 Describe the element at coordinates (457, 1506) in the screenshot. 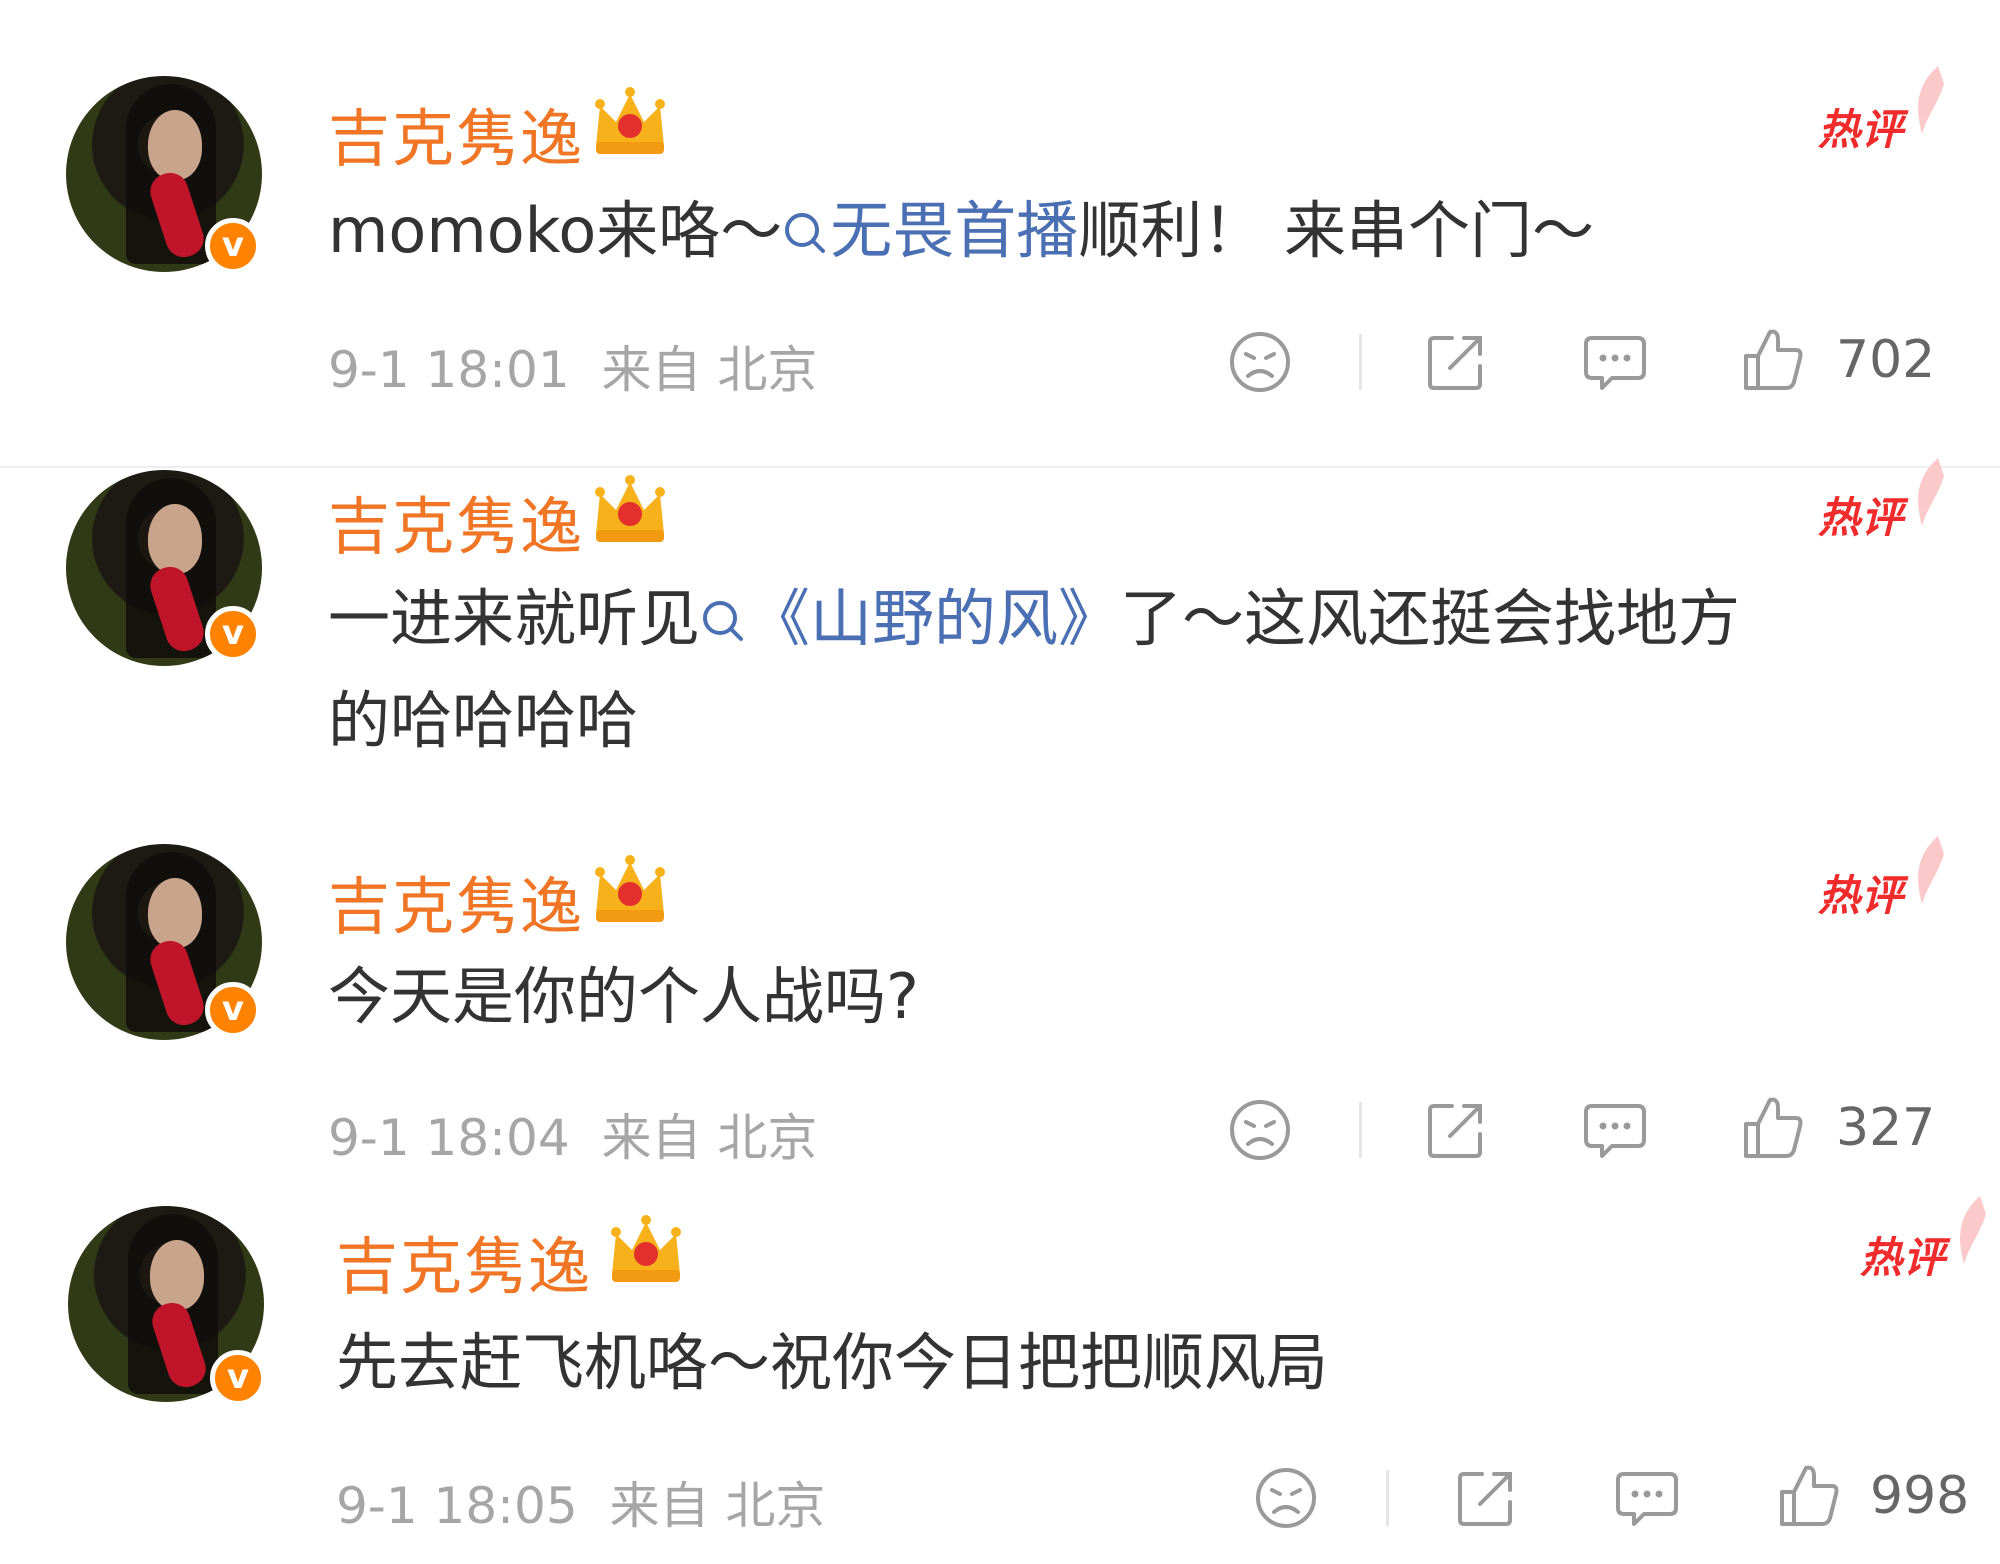

I see `comment-time: 9-1 18:05` at that location.